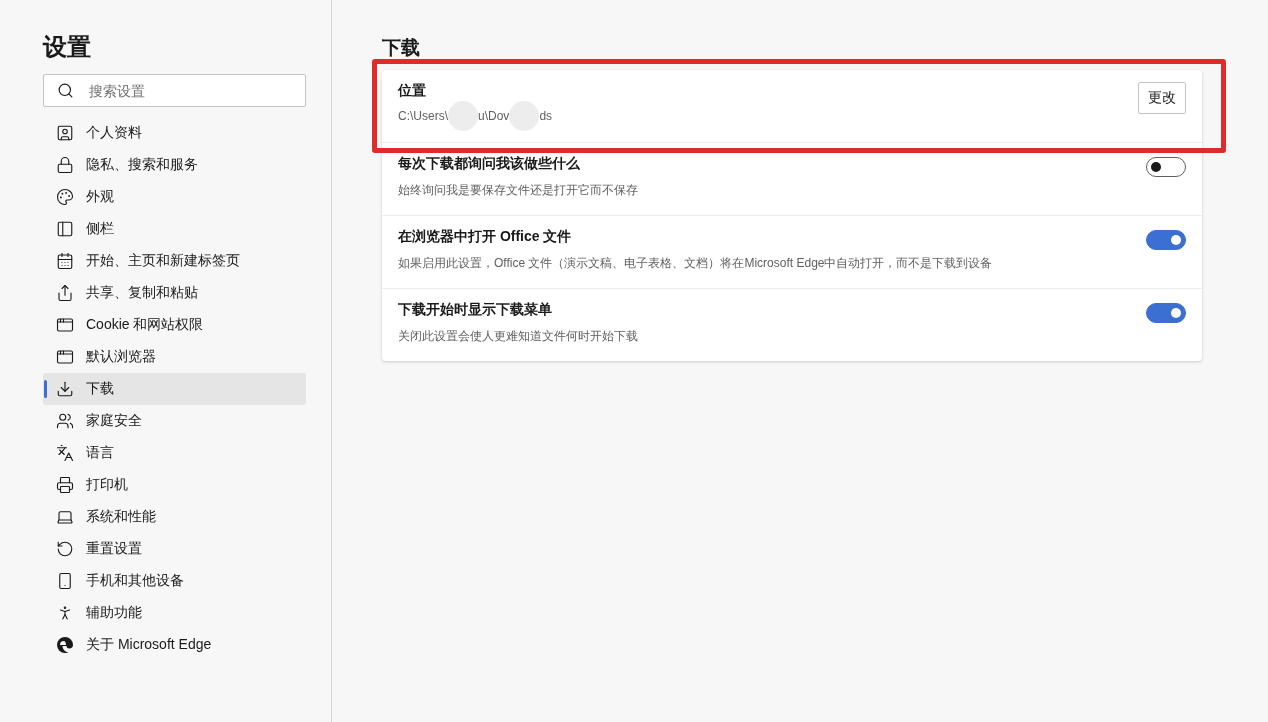 The width and height of the screenshot is (1268, 722). What do you see at coordinates (65, 485) in the screenshot?
I see `printer-icon` at bounding box center [65, 485].